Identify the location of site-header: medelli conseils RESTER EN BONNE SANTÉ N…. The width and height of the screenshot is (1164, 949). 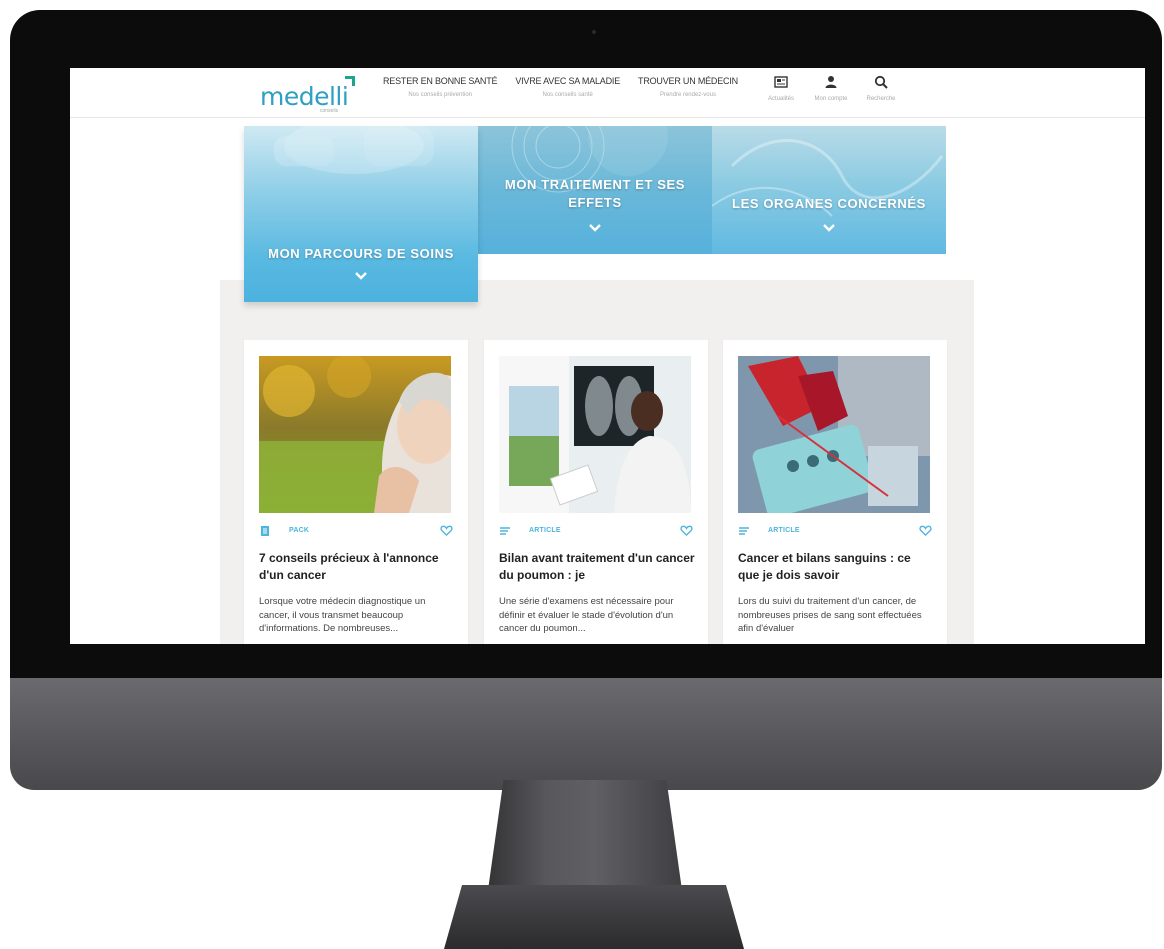
(607, 93).